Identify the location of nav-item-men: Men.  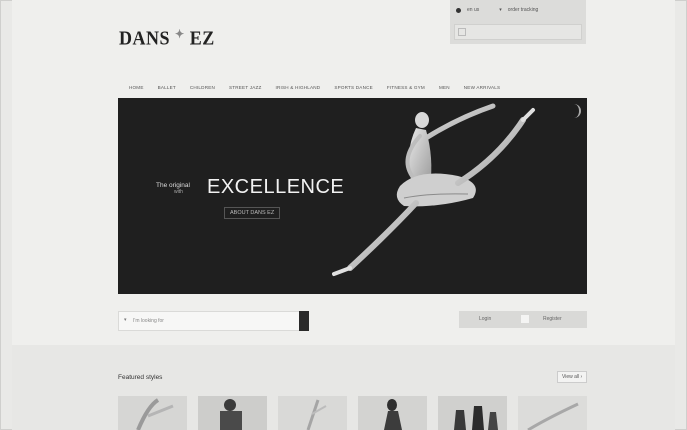
(444, 87).